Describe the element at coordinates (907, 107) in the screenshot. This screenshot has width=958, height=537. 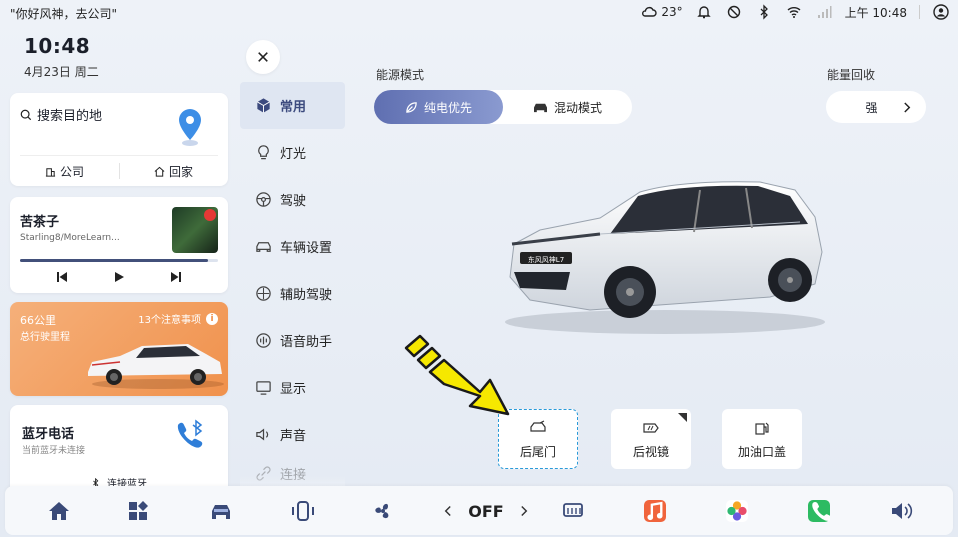
I see `chevron-right-icon` at that location.